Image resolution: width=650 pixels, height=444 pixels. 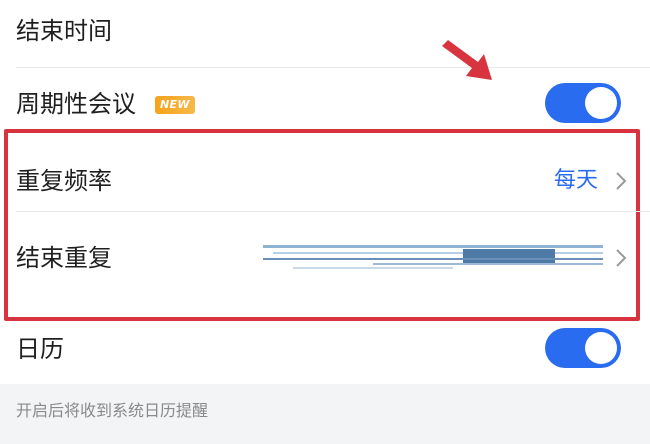 What do you see at coordinates (583, 348) in the screenshot?
I see `calendar-toggle` at bounding box center [583, 348].